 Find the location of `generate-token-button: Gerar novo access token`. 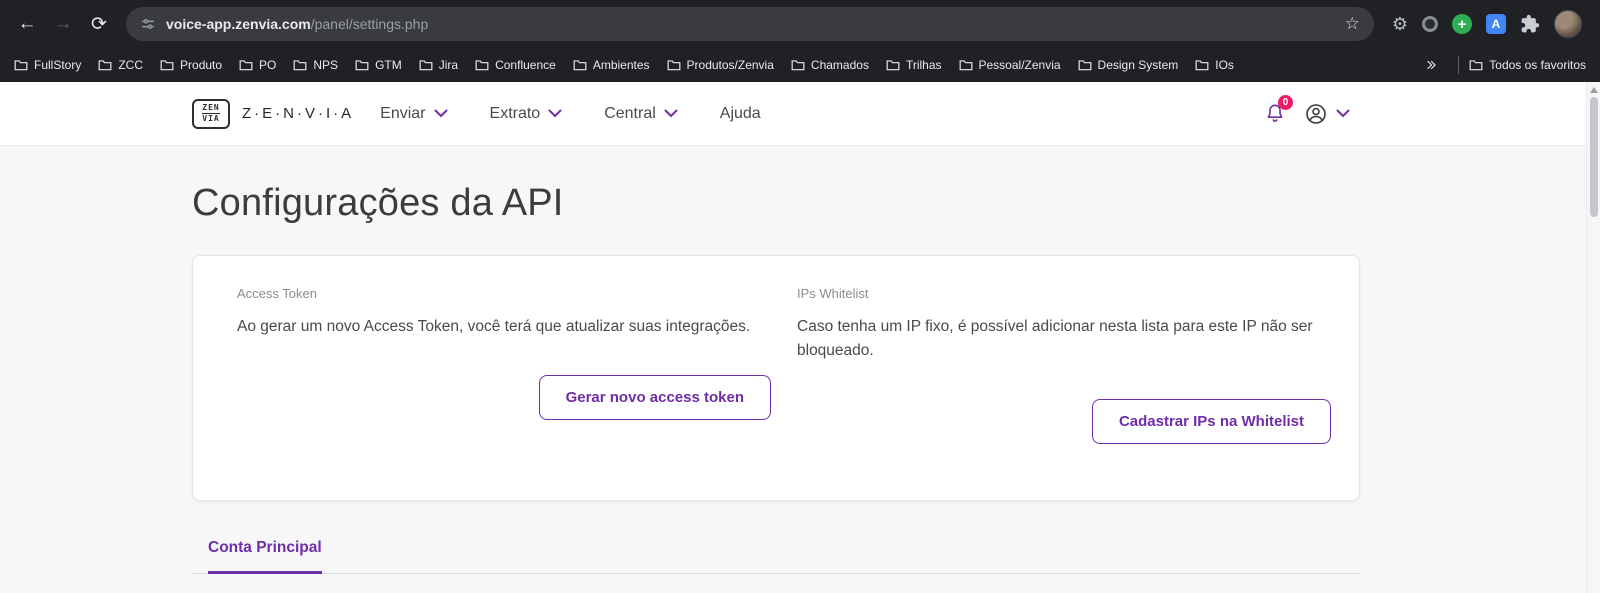

generate-token-button: Gerar novo access token is located at coordinates (654, 398).